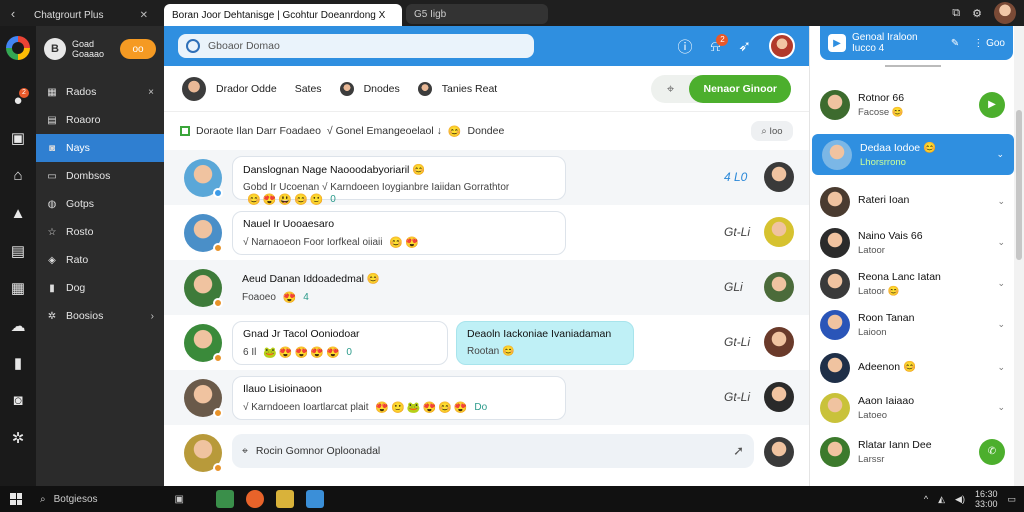 The height and width of the screenshot is (512, 1024). What do you see at coordinates (185, 131) in the screenshot?
I see `filter-checkbox` at bounding box center [185, 131].